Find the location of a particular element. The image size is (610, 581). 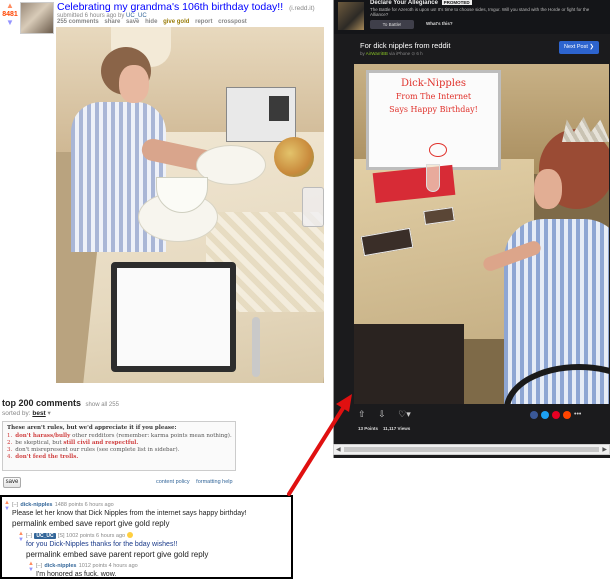

scrollbar-thumb is located at coordinates (471, 449).